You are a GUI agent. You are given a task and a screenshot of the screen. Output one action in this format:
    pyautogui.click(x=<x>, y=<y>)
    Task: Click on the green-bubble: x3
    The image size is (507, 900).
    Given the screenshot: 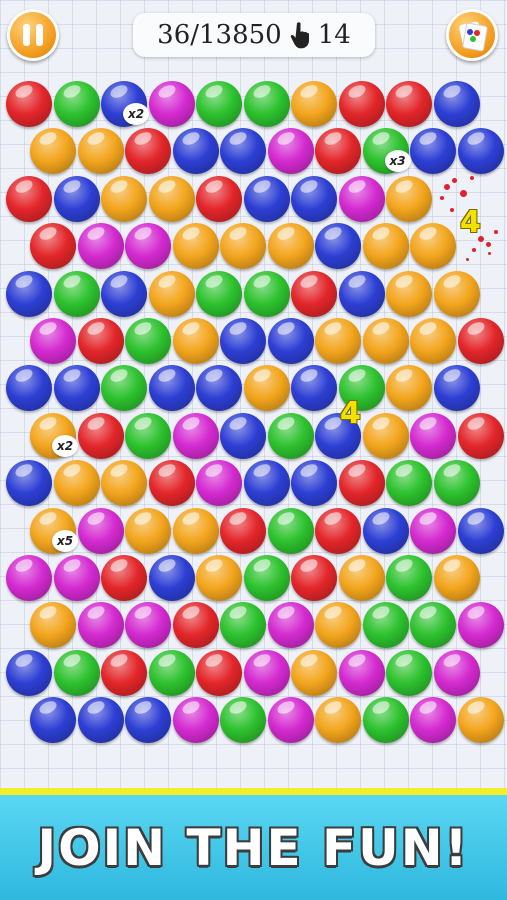 What is the action you would take?
    pyautogui.click(x=386, y=151)
    